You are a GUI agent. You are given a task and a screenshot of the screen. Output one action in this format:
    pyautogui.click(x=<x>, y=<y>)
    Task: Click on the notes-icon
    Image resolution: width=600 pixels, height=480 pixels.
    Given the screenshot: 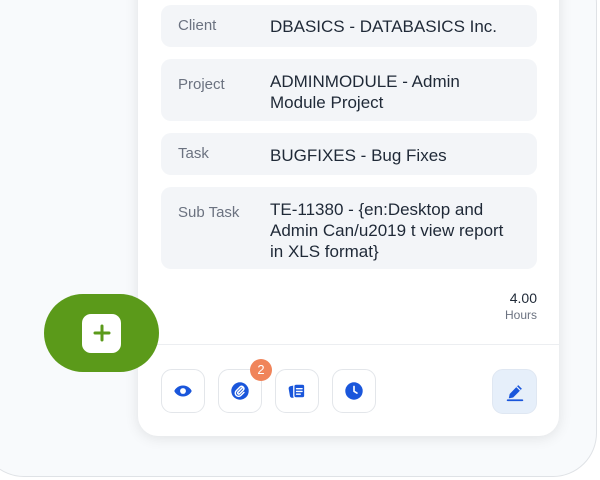 What is the action you would take?
    pyautogui.click(x=297, y=391)
    